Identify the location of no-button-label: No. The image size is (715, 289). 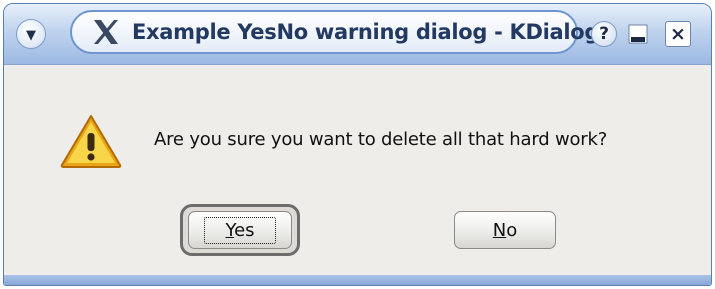
(505, 230).